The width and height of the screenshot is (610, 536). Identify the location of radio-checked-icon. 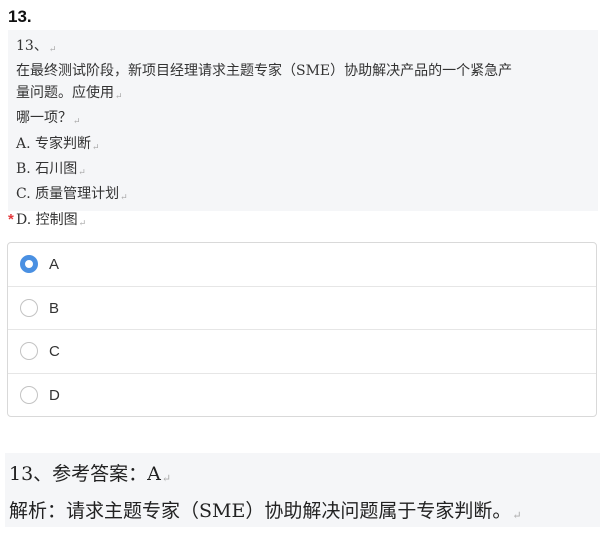
(29, 264).